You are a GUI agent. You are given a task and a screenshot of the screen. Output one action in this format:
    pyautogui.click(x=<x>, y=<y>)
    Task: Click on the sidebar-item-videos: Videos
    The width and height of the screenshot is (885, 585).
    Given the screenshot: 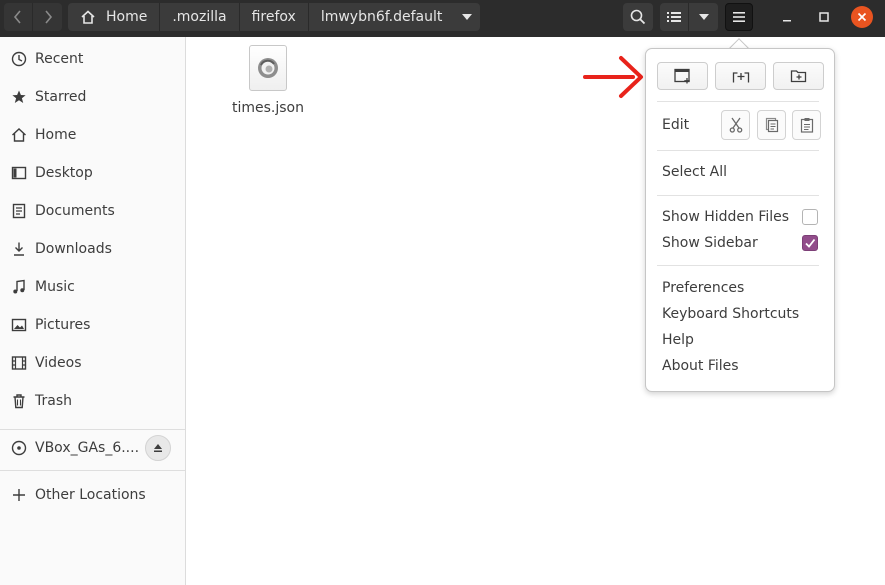 What is the action you would take?
    pyautogui.click(x=92, y=363)
    